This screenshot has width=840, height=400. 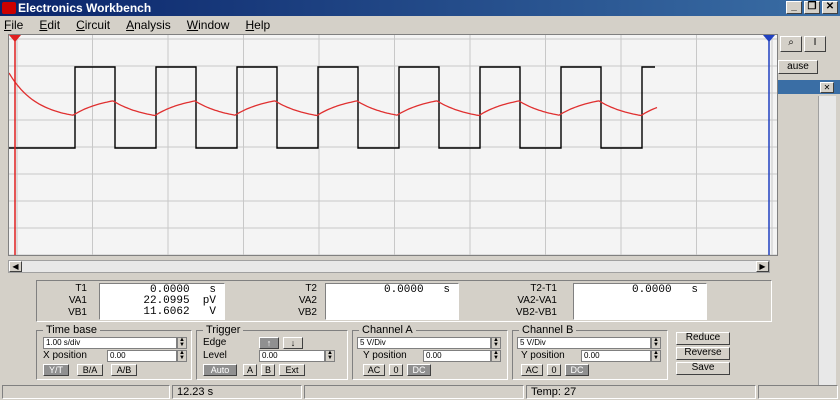 I want to click on timebase-title: Time base, so click(x=71, y=330).